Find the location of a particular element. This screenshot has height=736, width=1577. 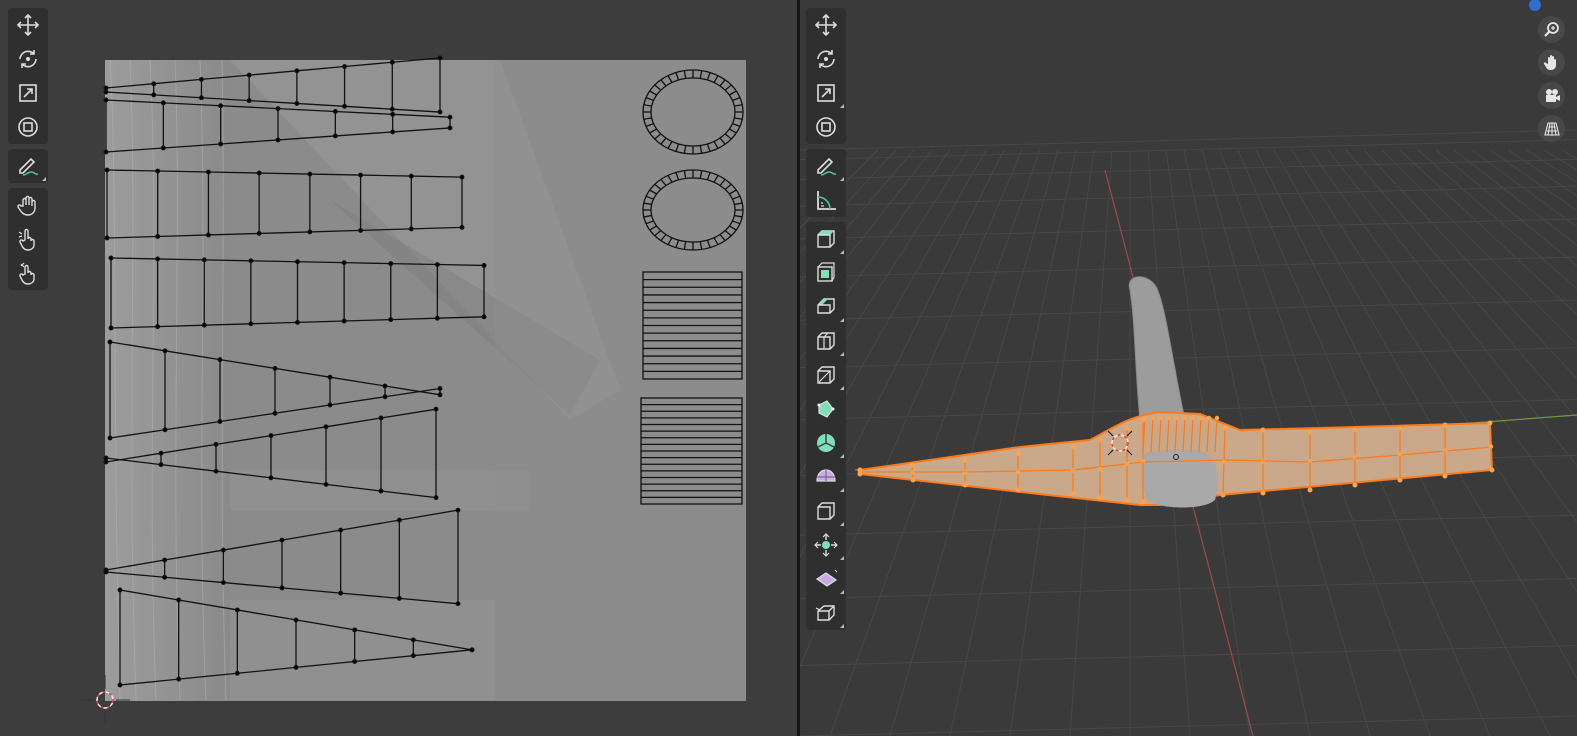

loop-cut-icon is located at coordinates (826, 341).